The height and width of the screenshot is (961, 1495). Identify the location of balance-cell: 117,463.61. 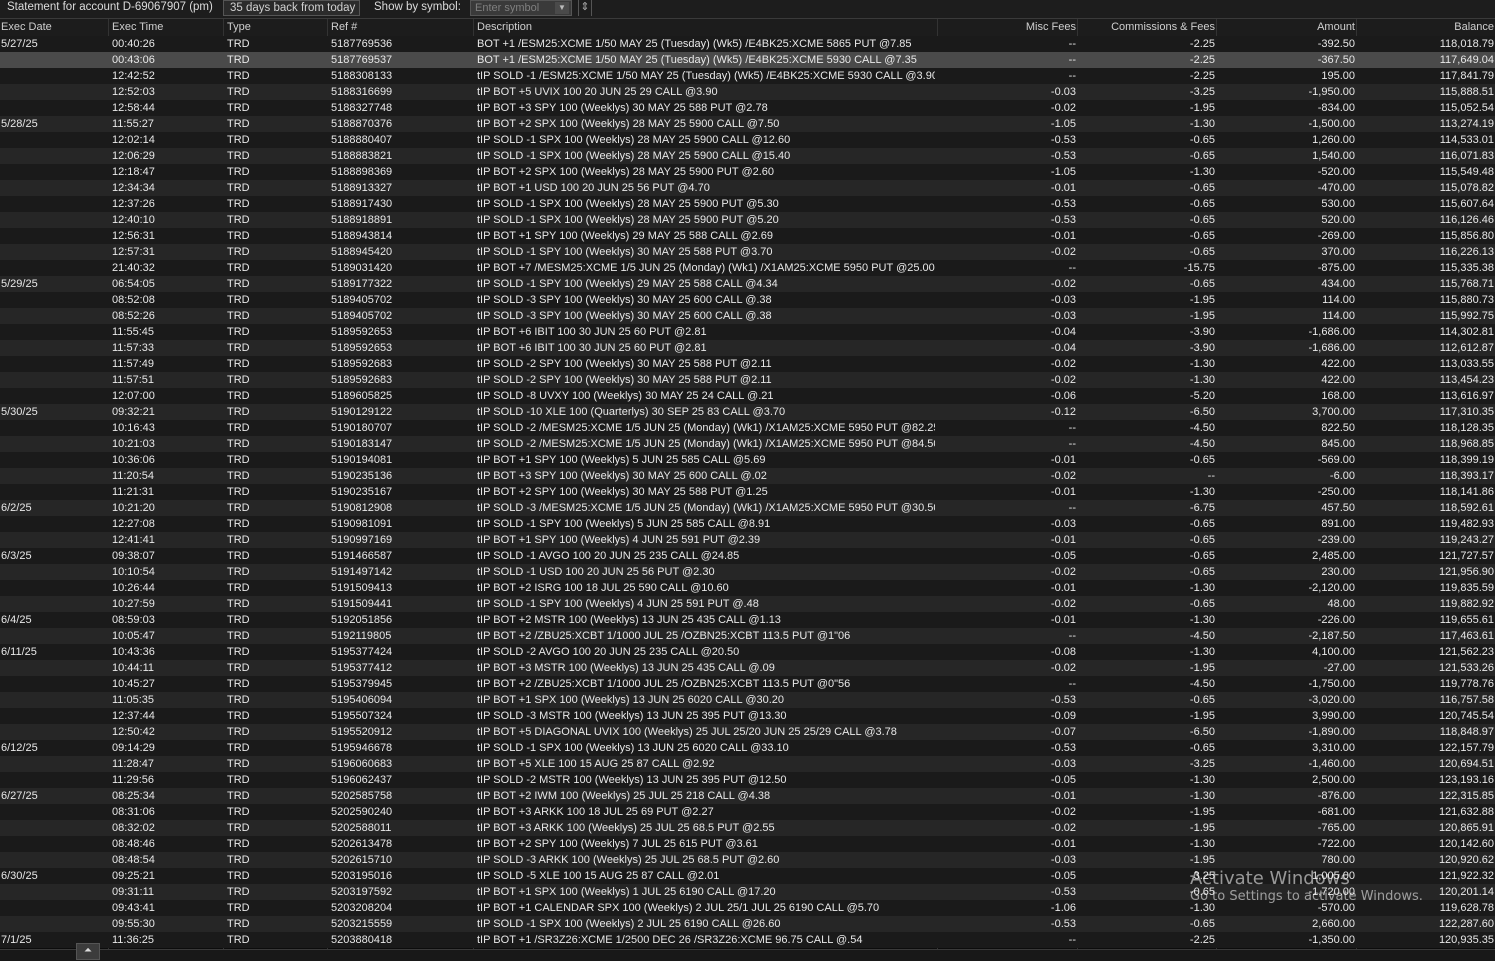
(1466, 636).